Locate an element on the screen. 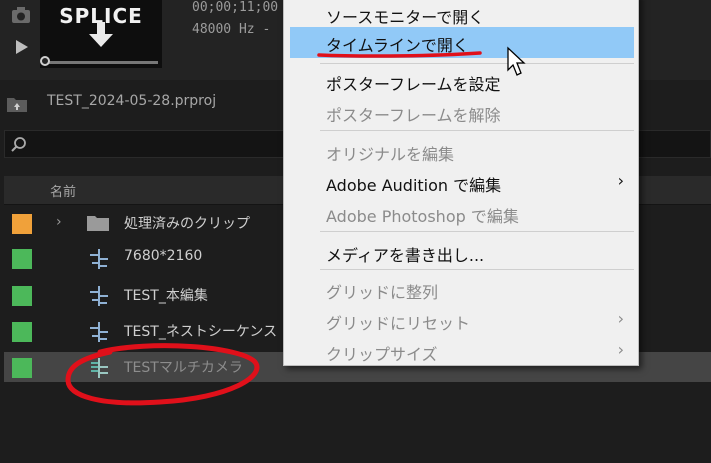  menu-item-edit-original: オリジナルを編集 is located at coordinates (390, 154).